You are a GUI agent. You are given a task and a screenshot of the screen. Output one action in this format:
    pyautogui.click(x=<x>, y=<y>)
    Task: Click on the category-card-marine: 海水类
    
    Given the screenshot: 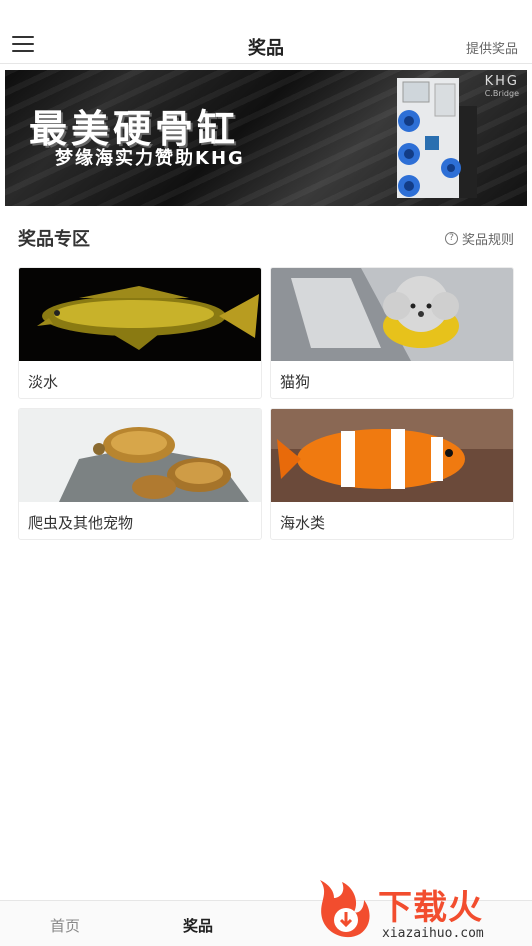 What is the action you would take?
    pyautogui.click(x=392, y=474)
    